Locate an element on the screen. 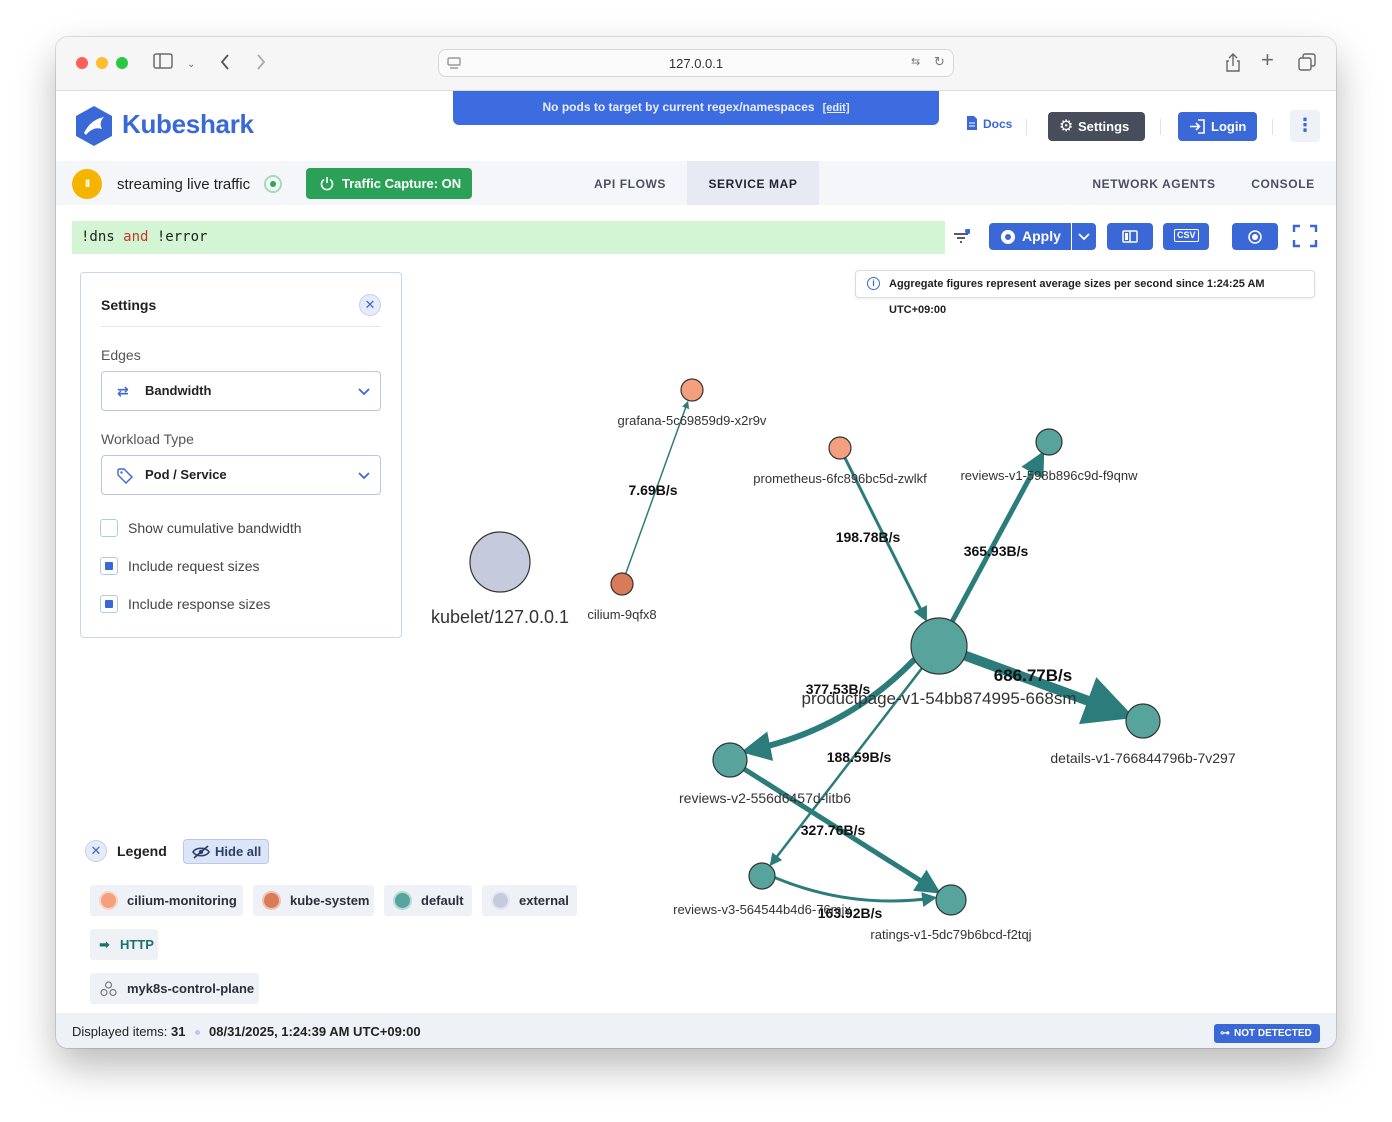 This screenshot has width=1392, height=1122. hide-all-button: Hide all is located at coordinates (226, 851).